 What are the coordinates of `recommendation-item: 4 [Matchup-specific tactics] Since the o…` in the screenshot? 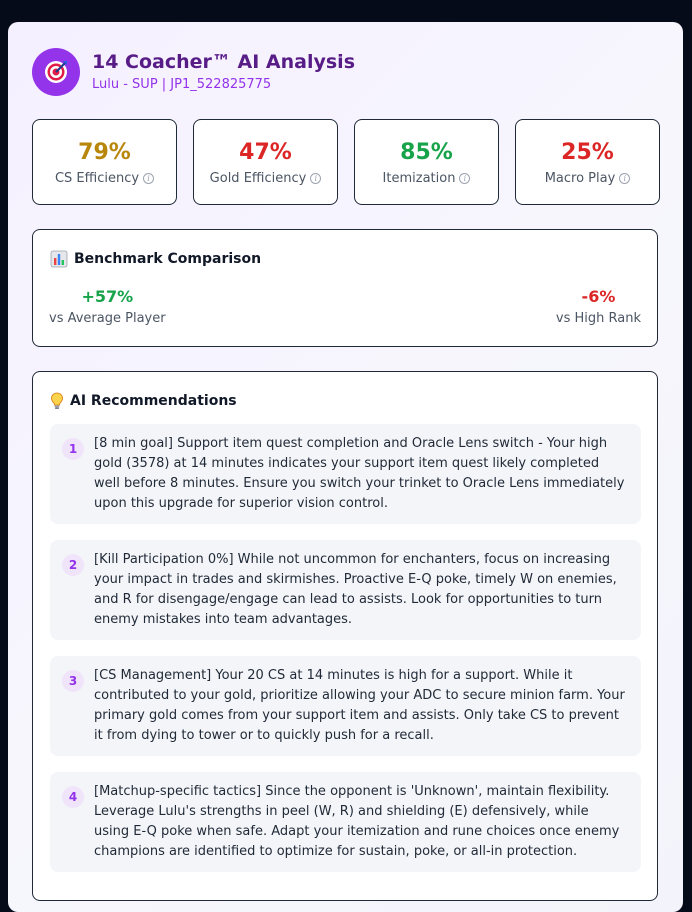 It's located at (345, 822).